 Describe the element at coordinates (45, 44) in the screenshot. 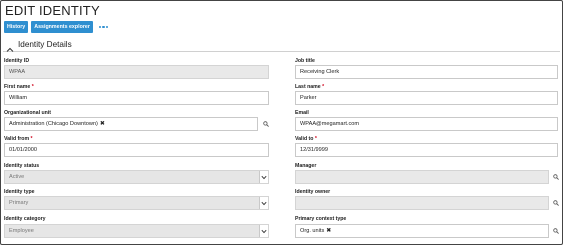

I see `section-title: Identity Details` at that location.